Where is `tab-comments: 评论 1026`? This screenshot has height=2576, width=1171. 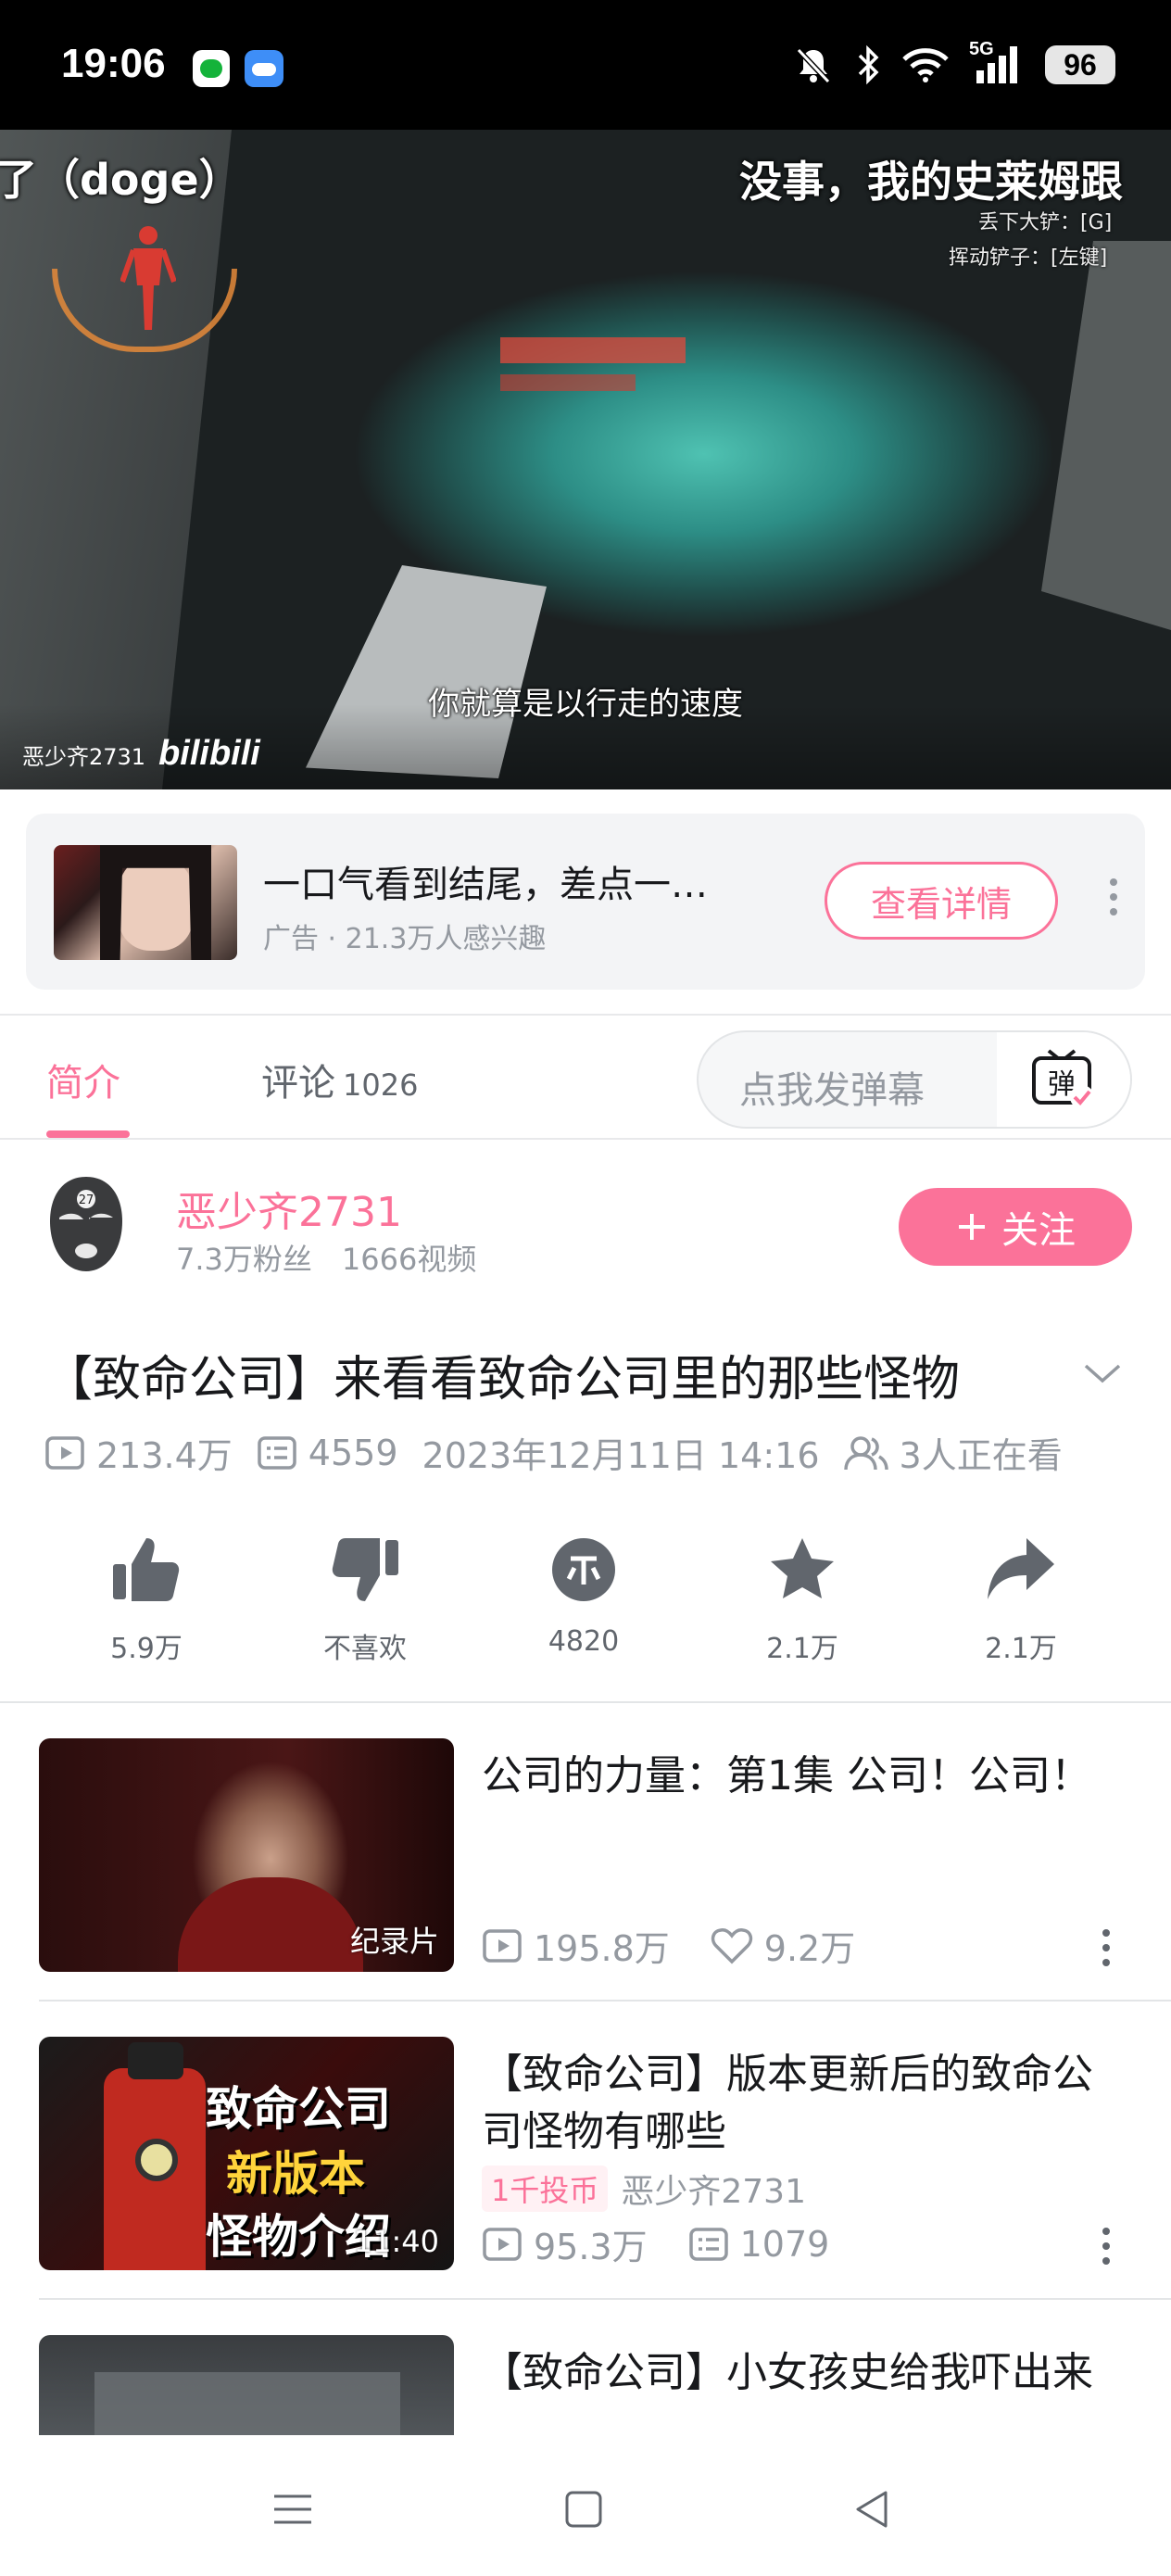 tab-comments: 评论 1026 is located at coordinates (340, 1079).